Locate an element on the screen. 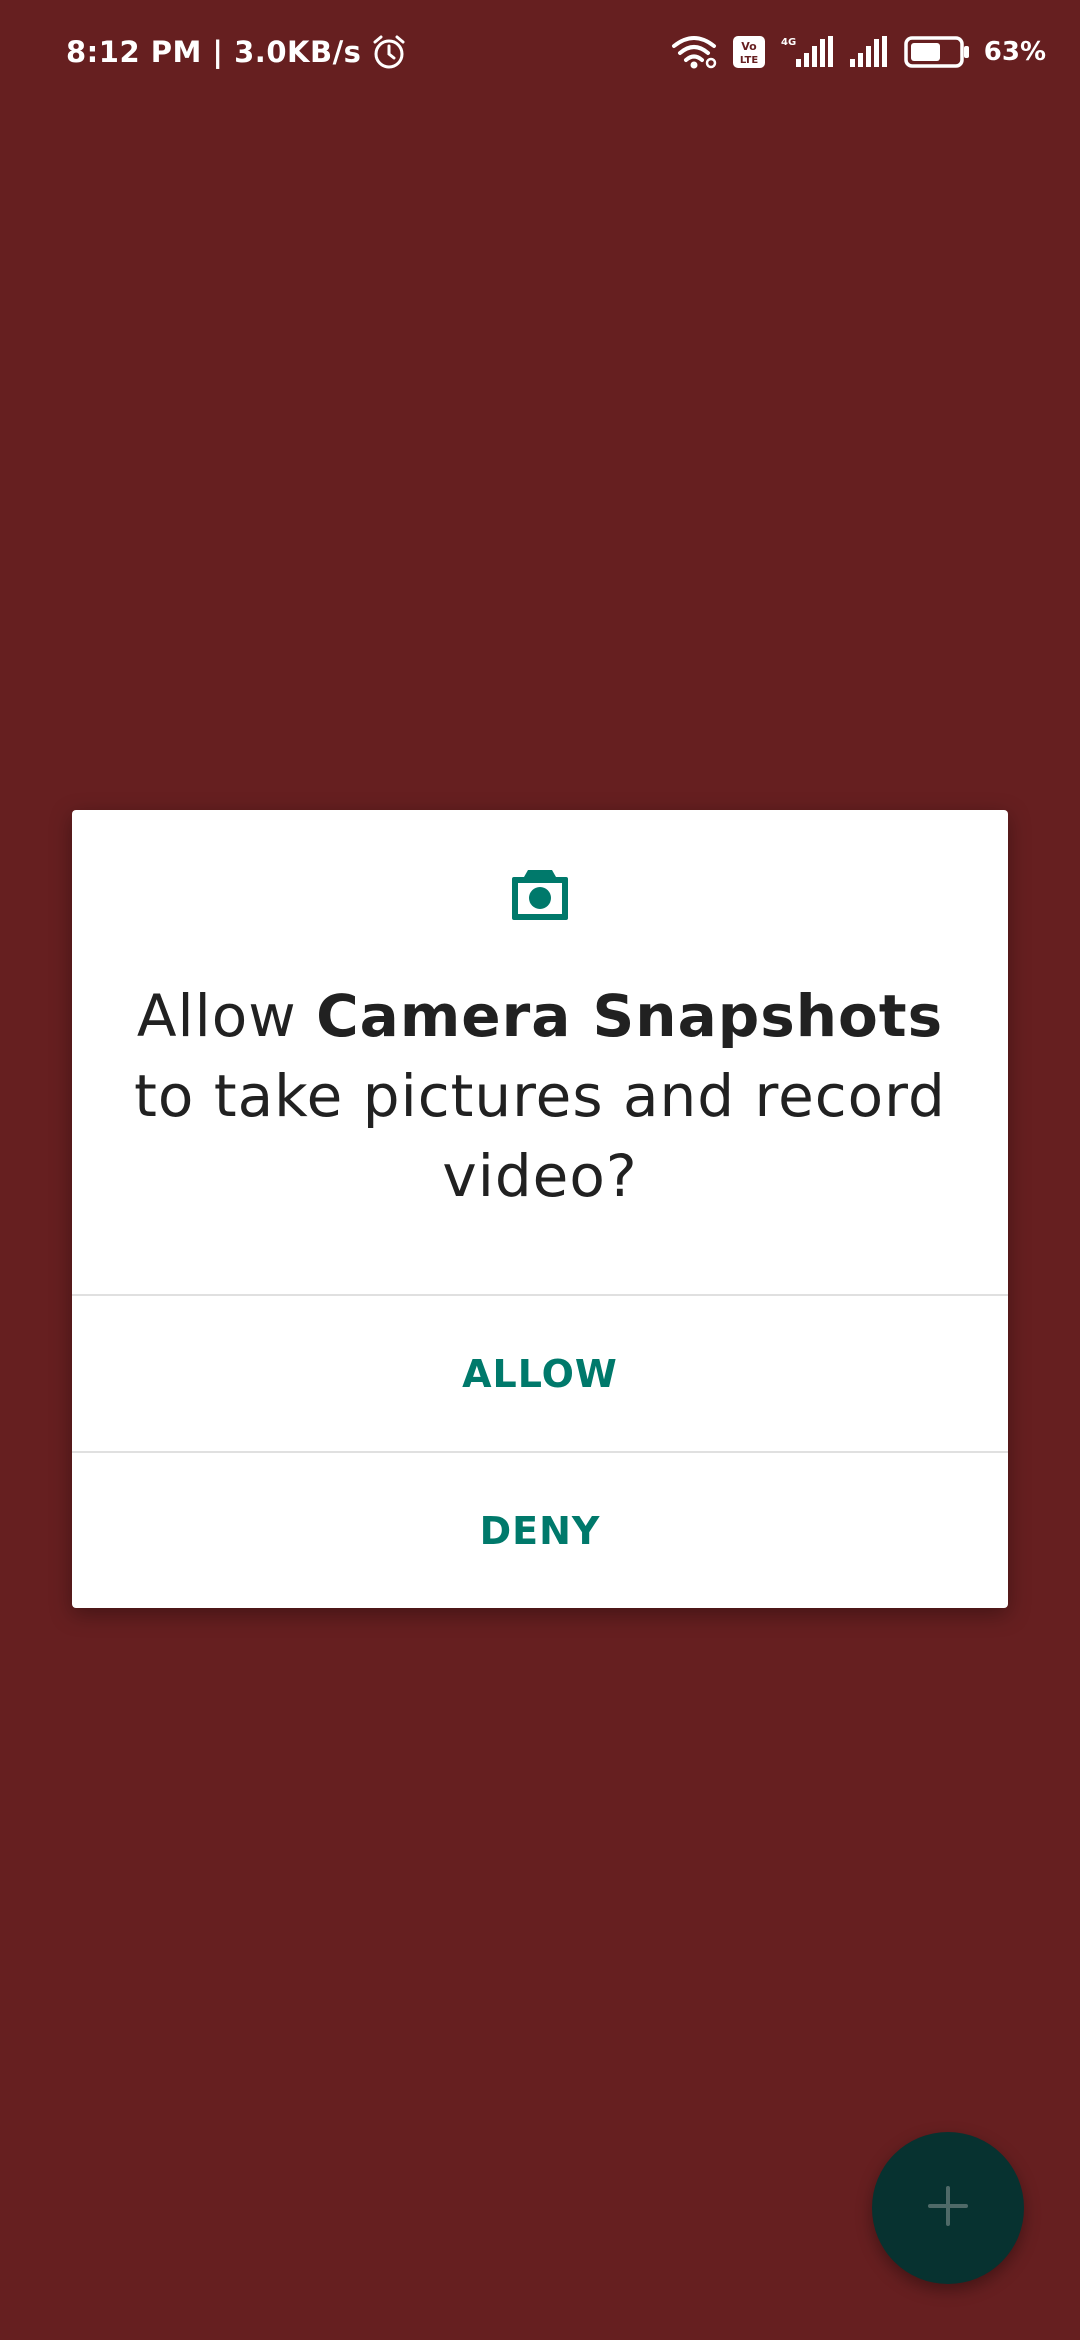 This screenshot has height=2340, width=1080. plus-icon is located at coordinates (948, 2208).